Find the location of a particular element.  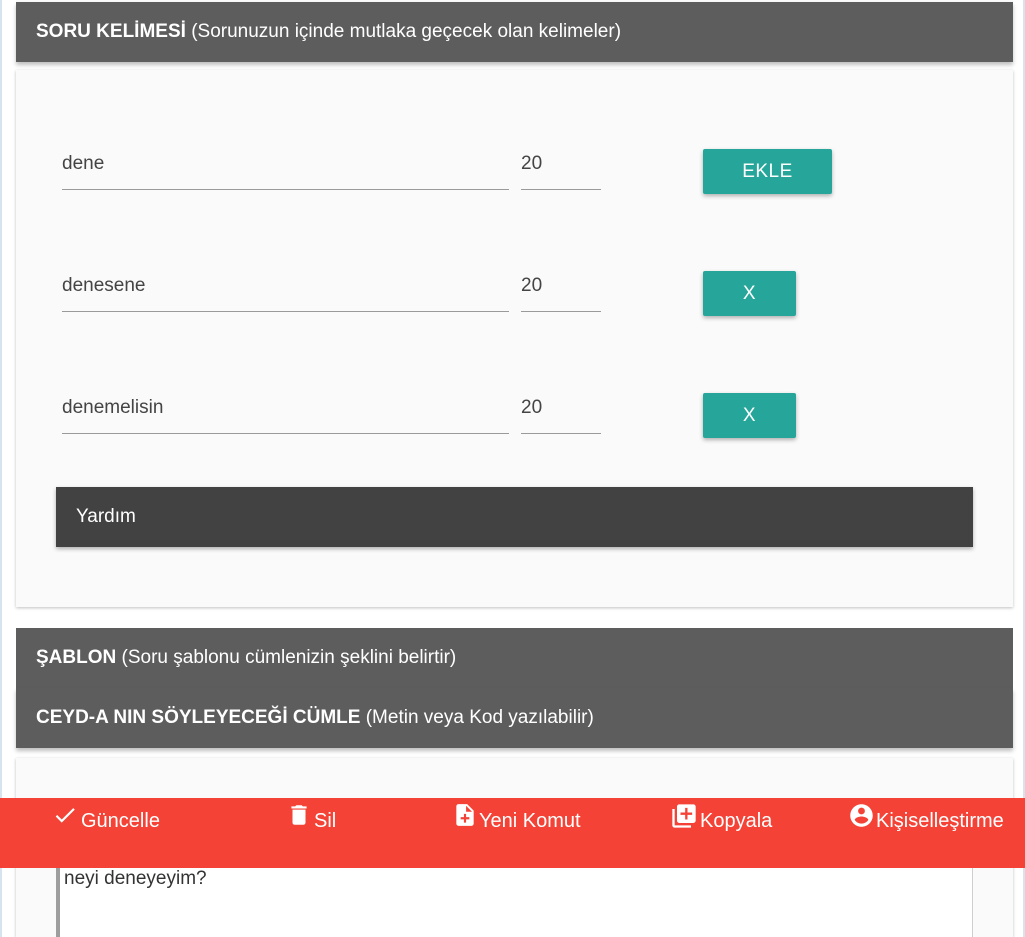

ceyda-subtitle: (Metin veya Kod yazılabilir) is located at coordinates (479, 717).